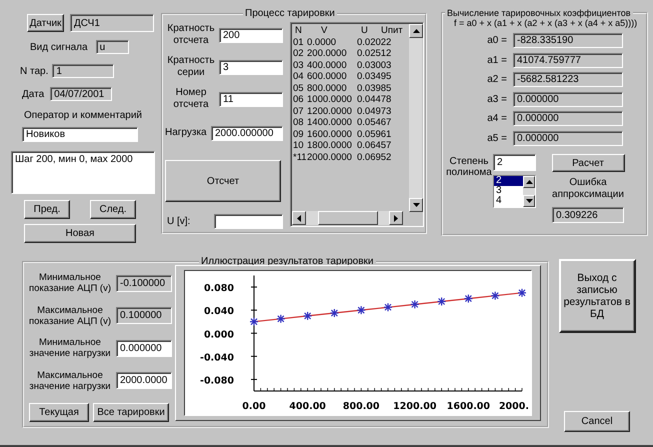 The height and width of the screenshot is (447, 653). Describe the element at coordinates (568, 80) in the screenshot. I see `coefficient-field: -5682.581223` at that location.